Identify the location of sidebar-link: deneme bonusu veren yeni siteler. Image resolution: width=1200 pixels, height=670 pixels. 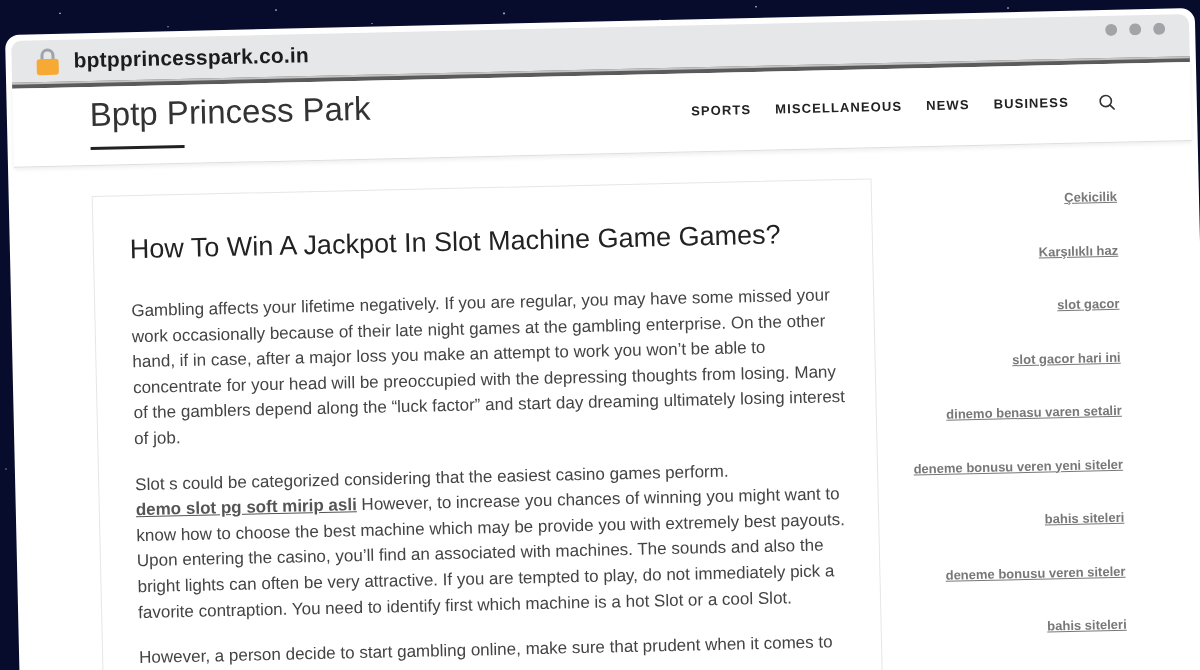
(1018, 466).